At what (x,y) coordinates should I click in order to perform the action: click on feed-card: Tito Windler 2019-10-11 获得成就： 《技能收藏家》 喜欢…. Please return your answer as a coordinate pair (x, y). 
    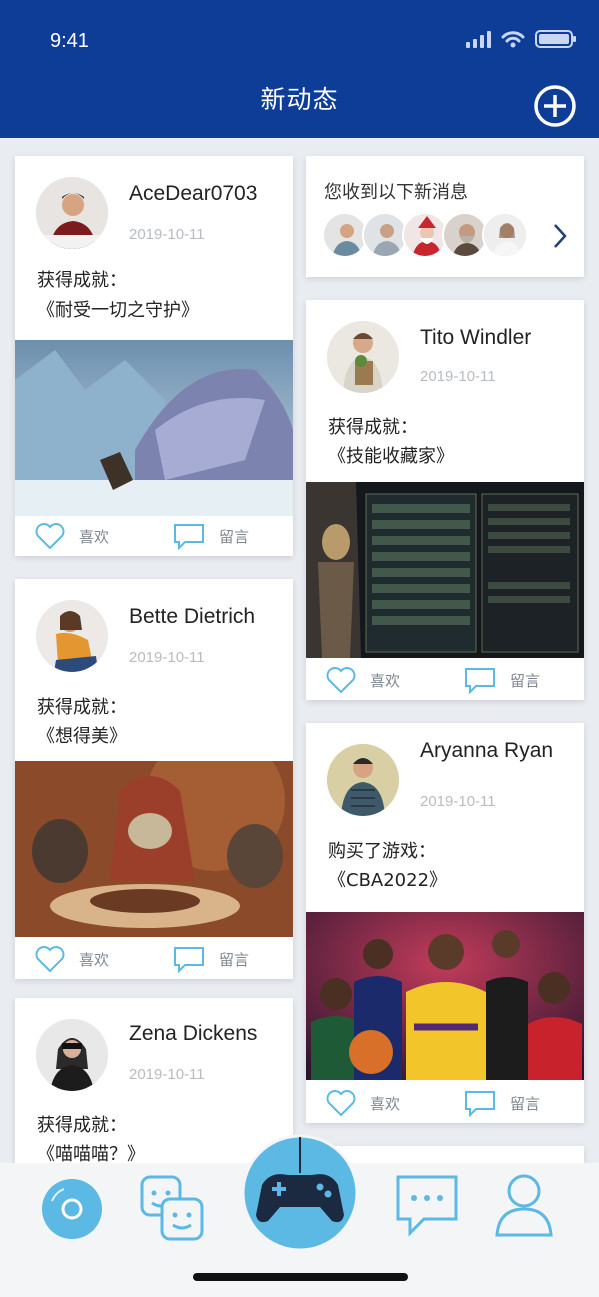
    Looking at the image, I should click on (445, 500).